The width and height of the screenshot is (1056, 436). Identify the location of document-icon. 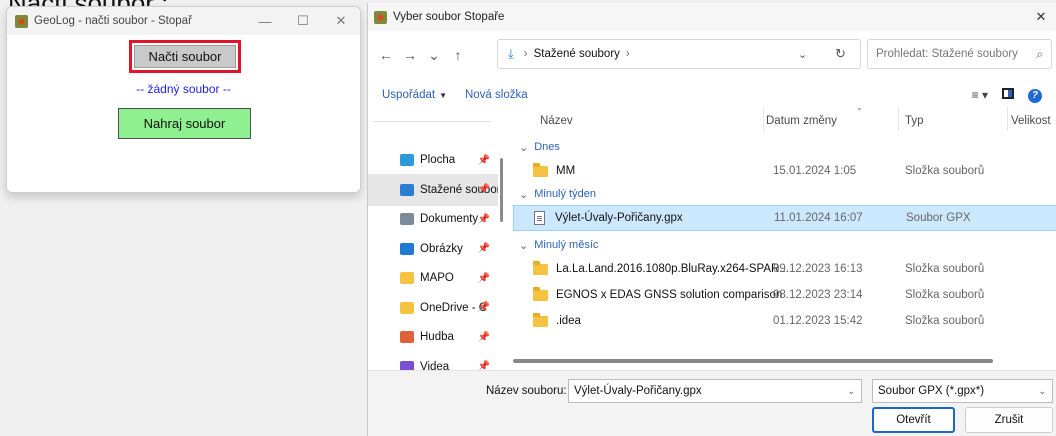
(407, 219).